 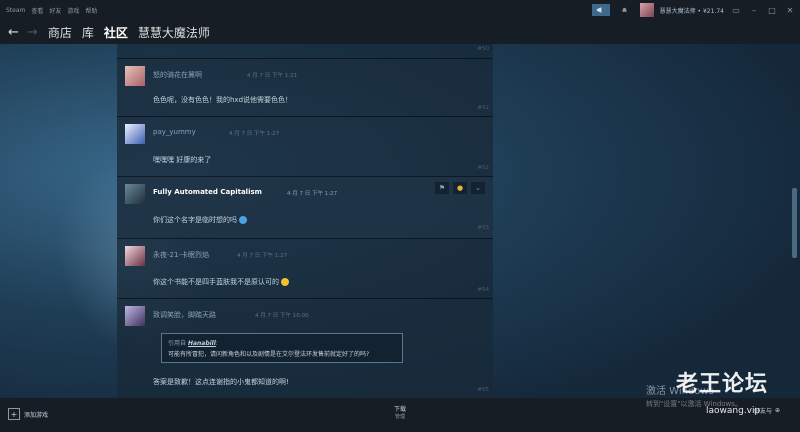 I want to click on nav-bar: ← → 商店 库 社区 慧慧大魔法师, so click(x=400, y=32).